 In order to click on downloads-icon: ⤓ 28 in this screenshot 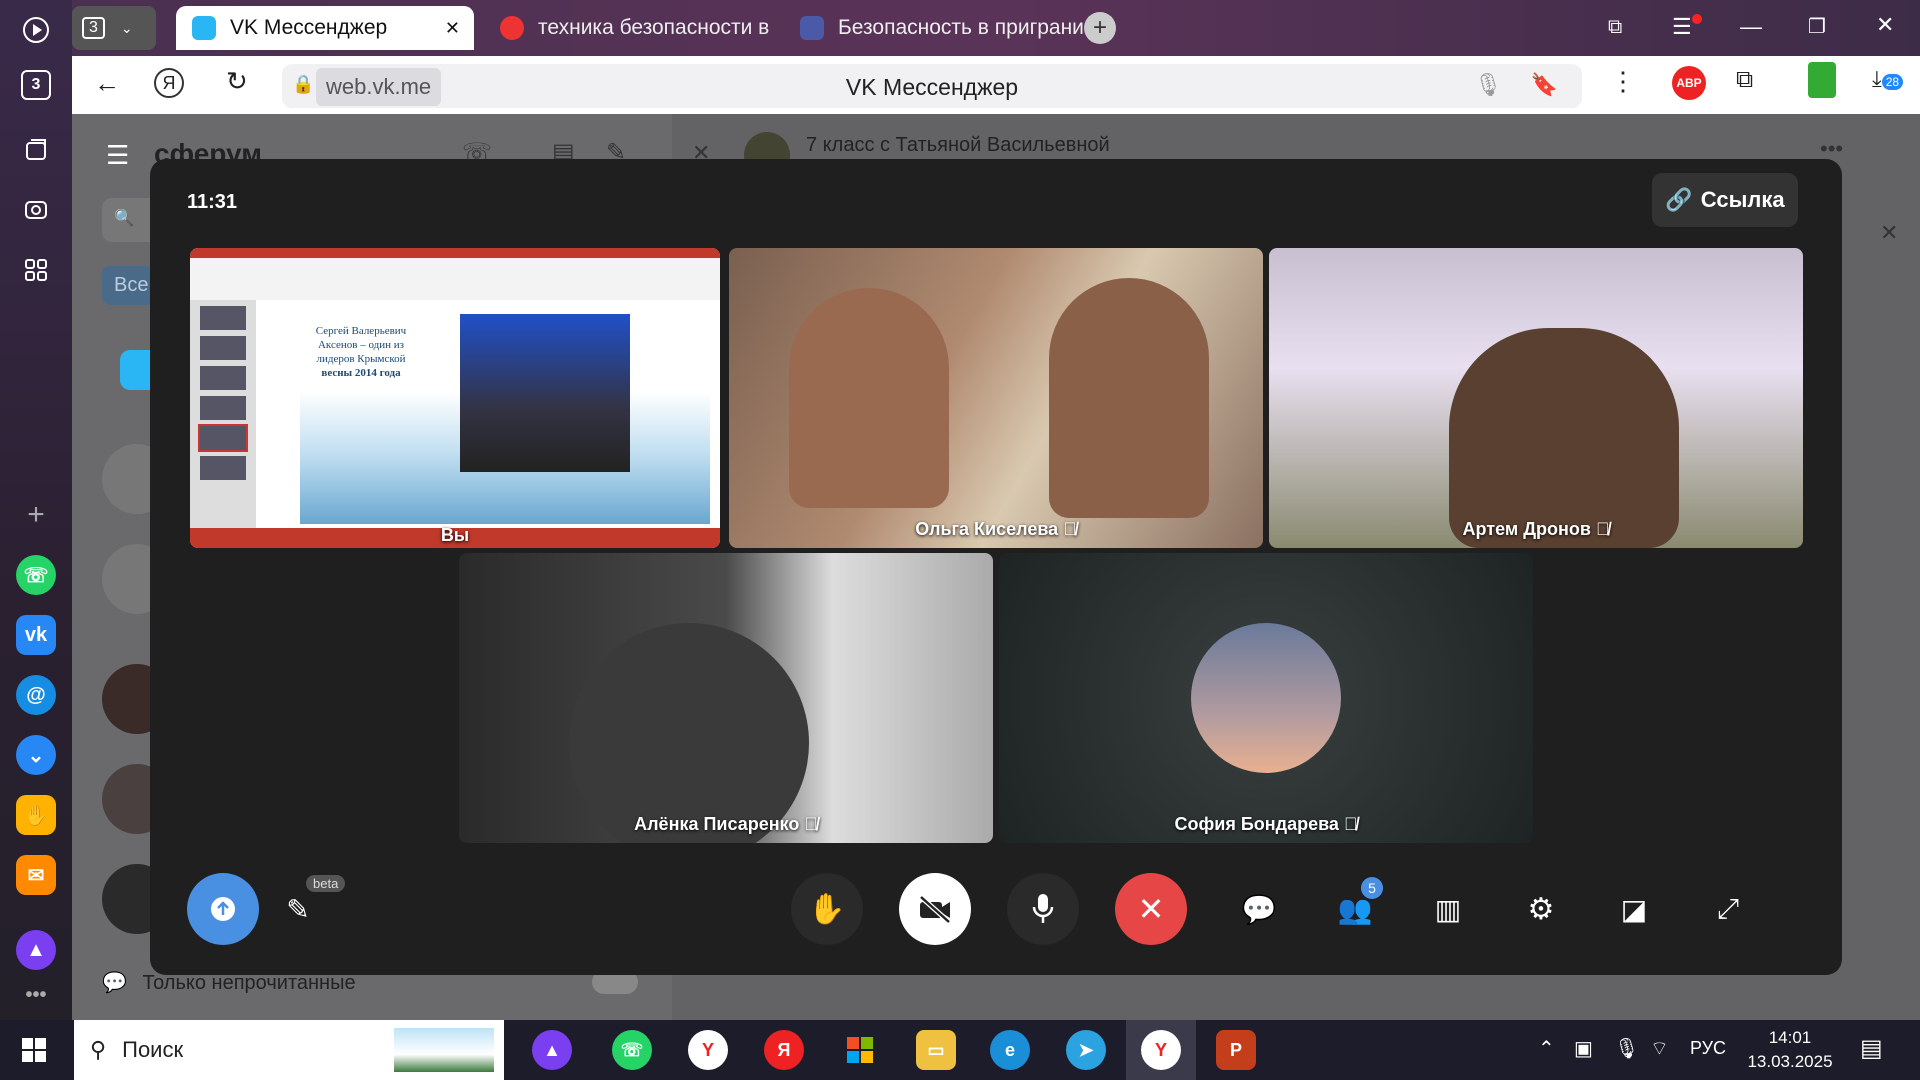, I will do `click(1888, 79)`.